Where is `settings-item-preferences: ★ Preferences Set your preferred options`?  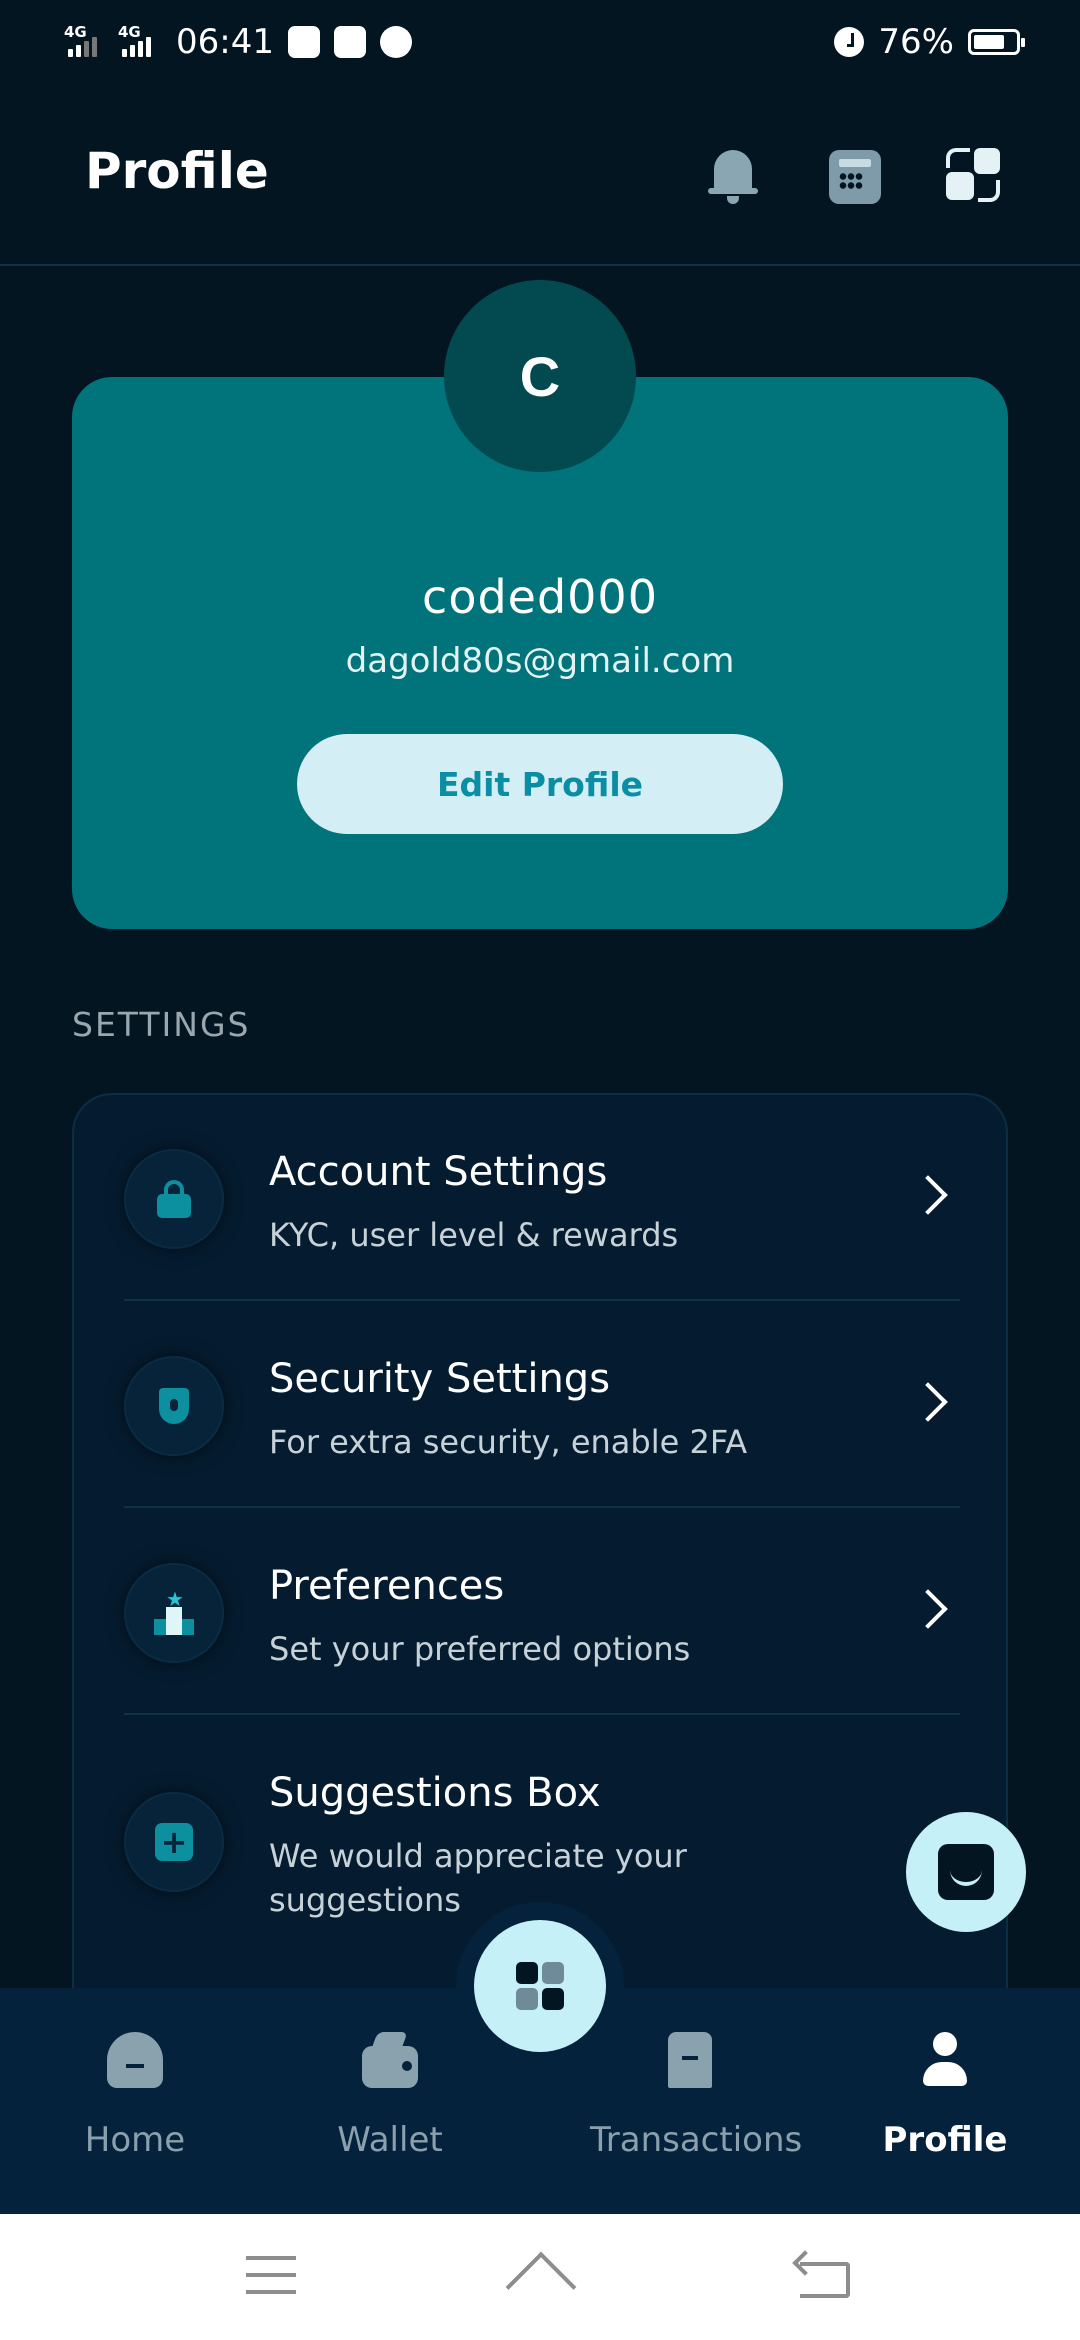 settings-item-preferences: ★ Preferences Set your preferred options is located at coordinates (540, 1612).